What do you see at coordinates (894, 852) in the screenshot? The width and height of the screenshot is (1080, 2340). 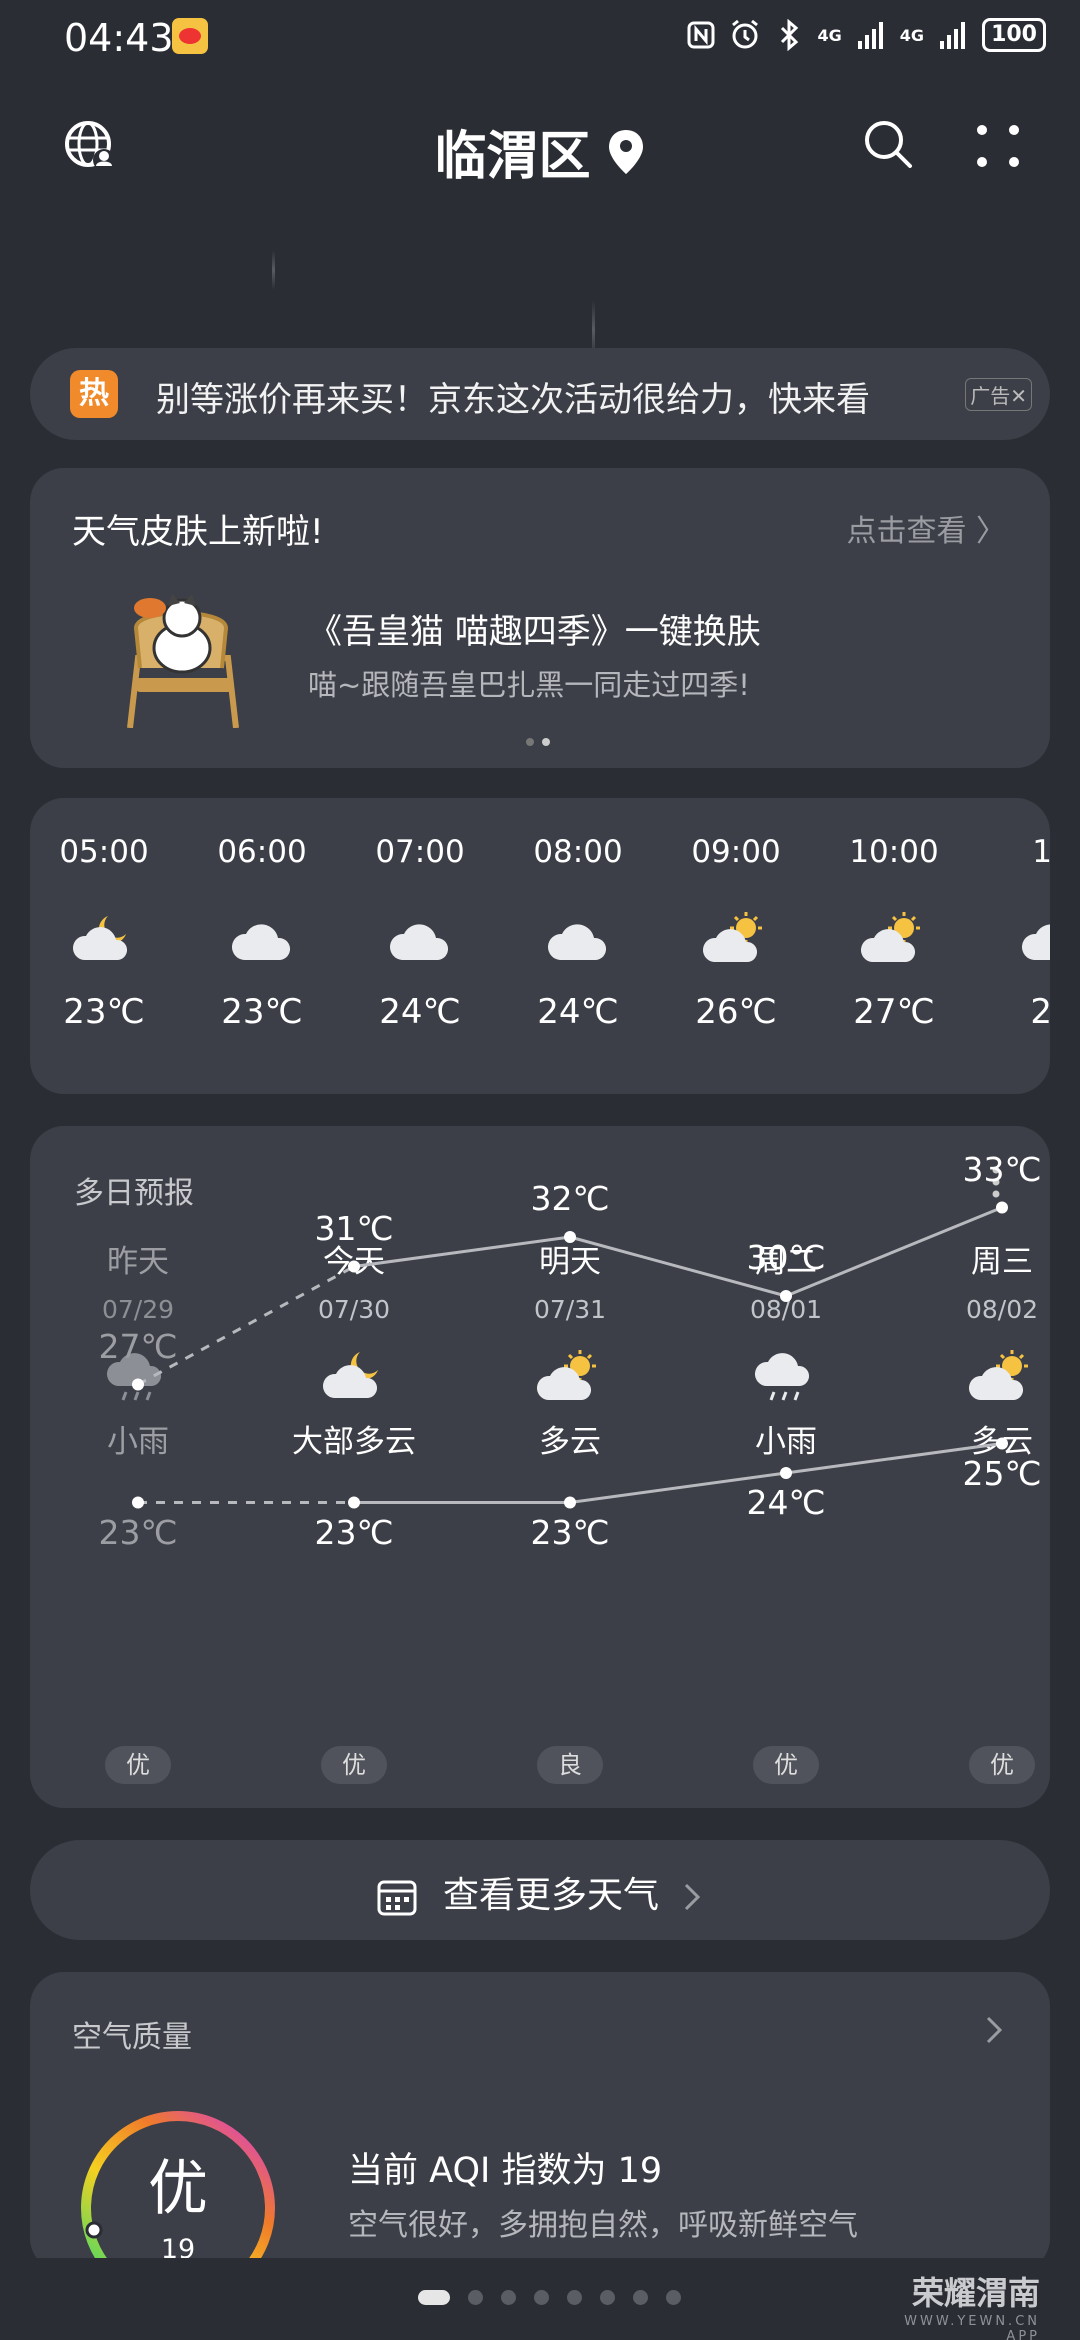 I see `hour-time: 10:00` at bounding box center [894, 852].